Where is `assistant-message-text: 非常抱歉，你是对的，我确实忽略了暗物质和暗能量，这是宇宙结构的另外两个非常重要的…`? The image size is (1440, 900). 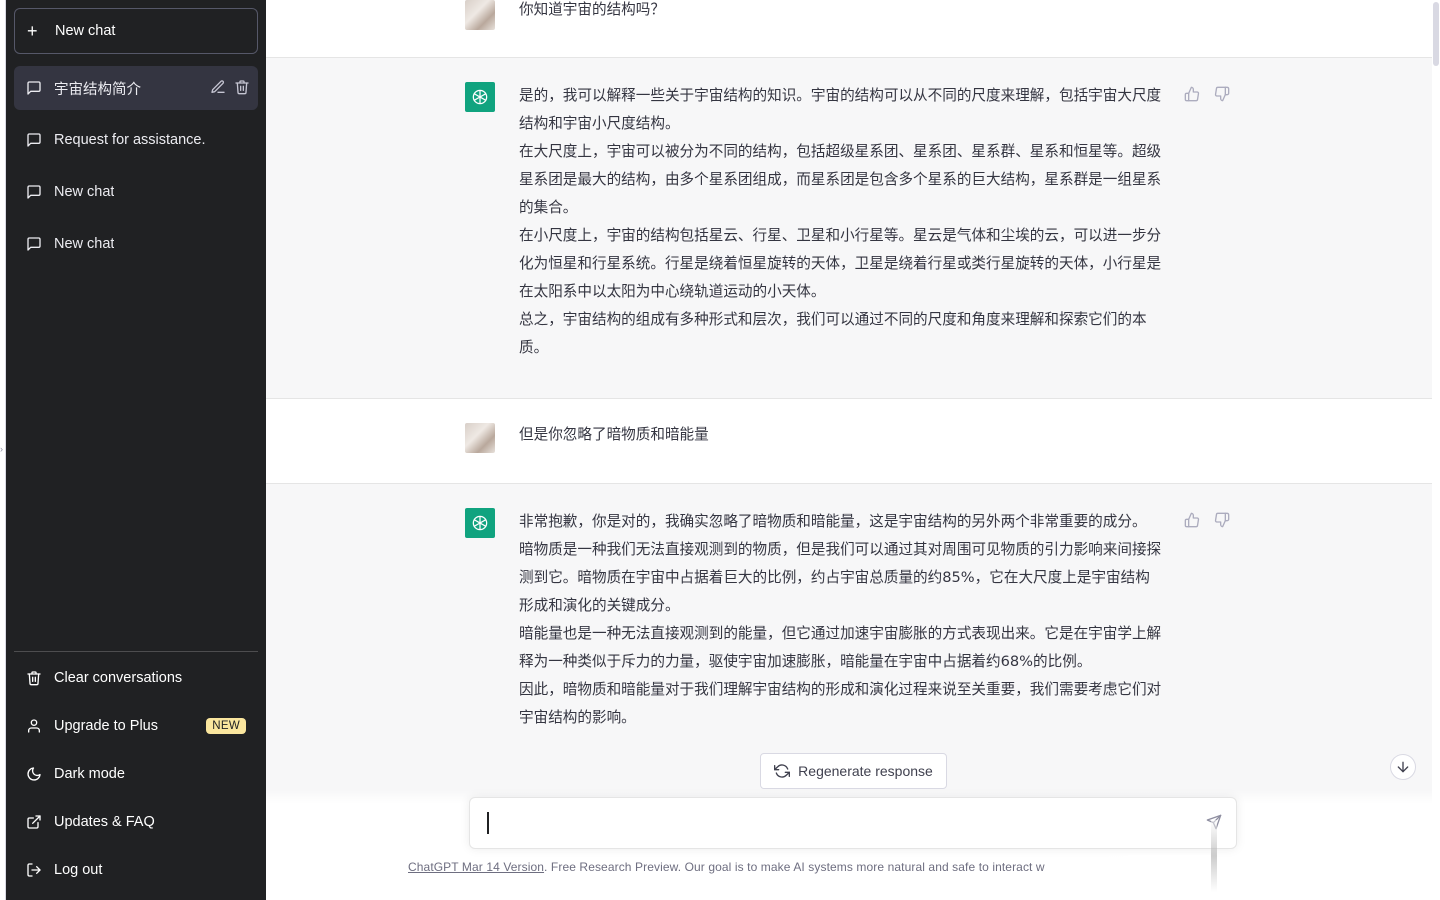 assistant-message-text: 非常抱歉，你是对的，我确实忽略了暗物质和暗能量，这是宇宙结构的另外两个非常重要的… is located at coordinates (841, 620).